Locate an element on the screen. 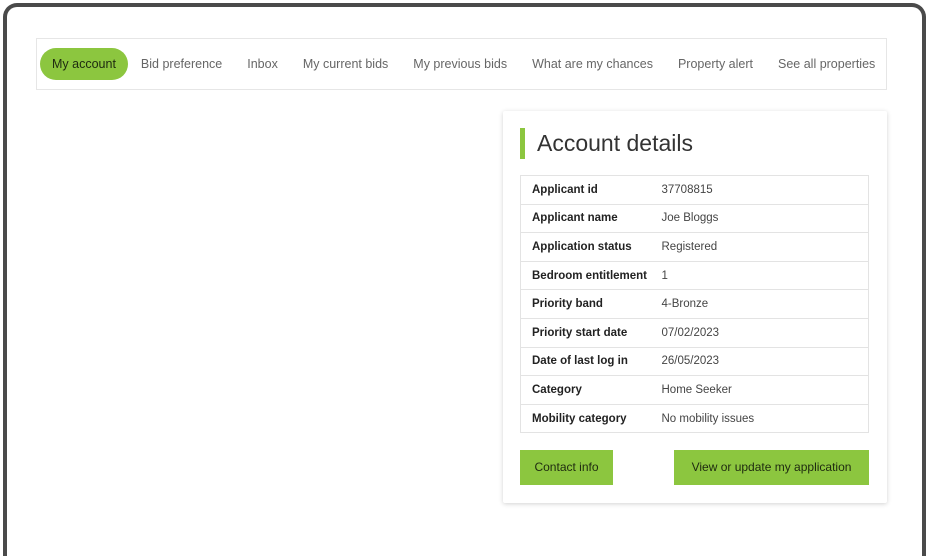 This screenshot has width=929, height=556. nav-what-are-my-chances: What are my chances is located at coordinates (592, 64).